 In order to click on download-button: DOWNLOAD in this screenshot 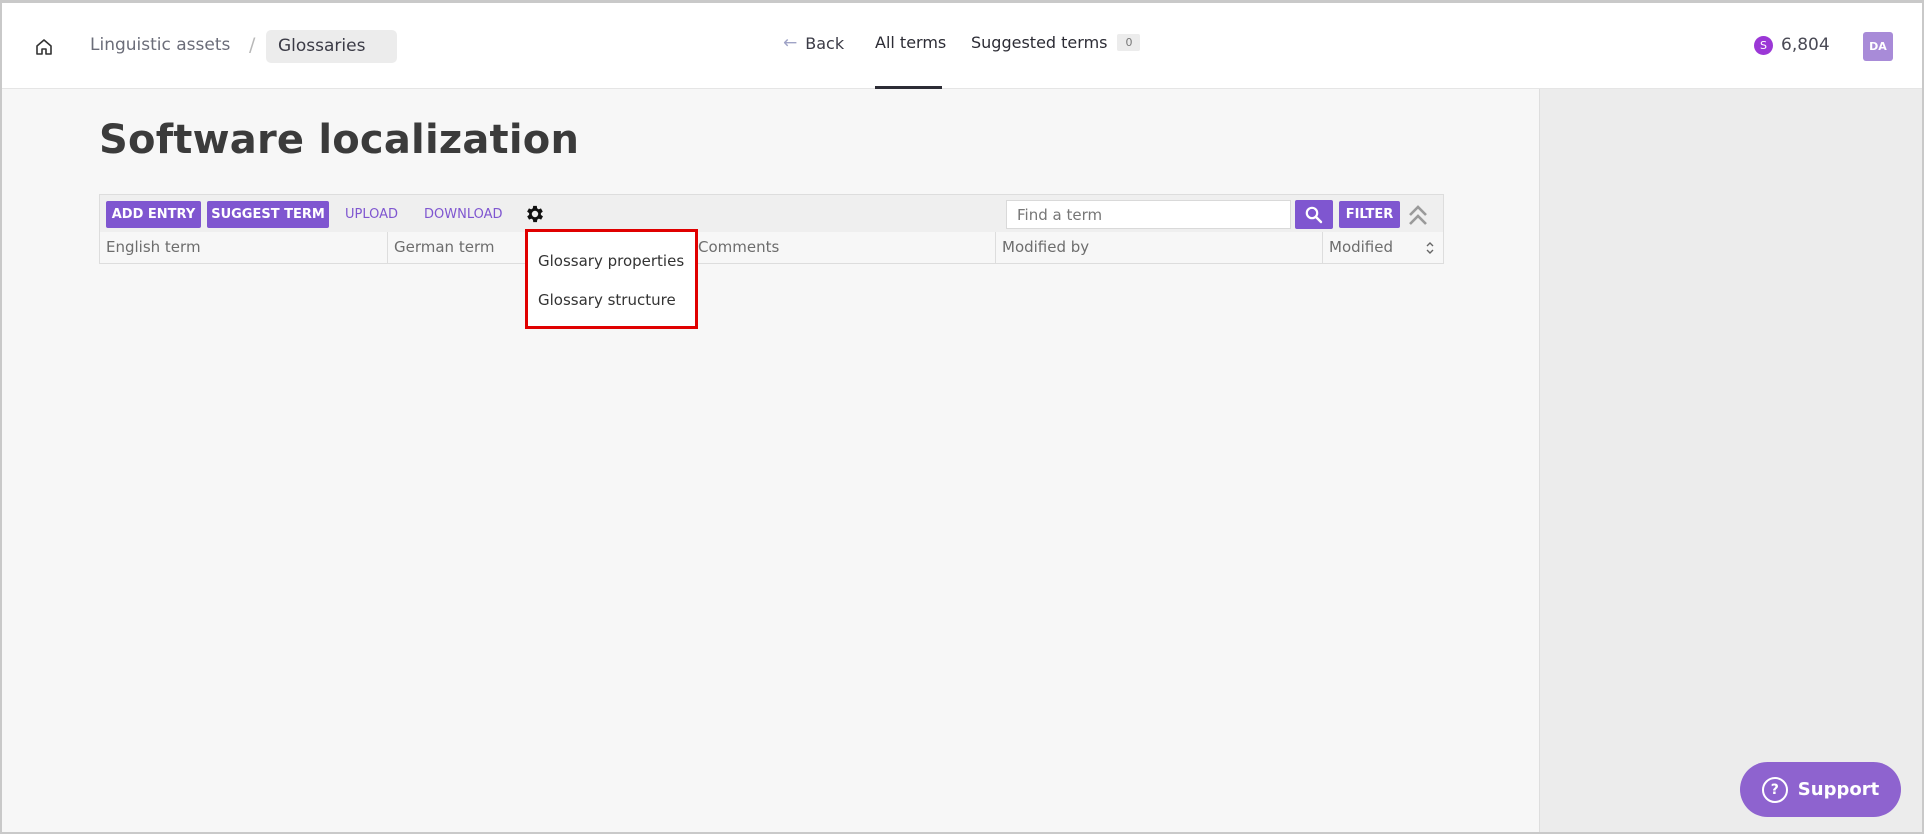, I will do `click(463, 214)`.